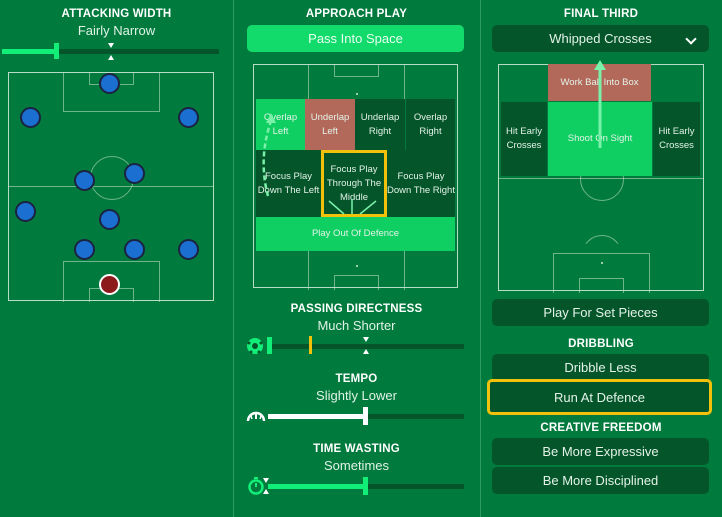  I want to click on final-third-dropdown-value: Whipped Crosses, so click(600, 38).